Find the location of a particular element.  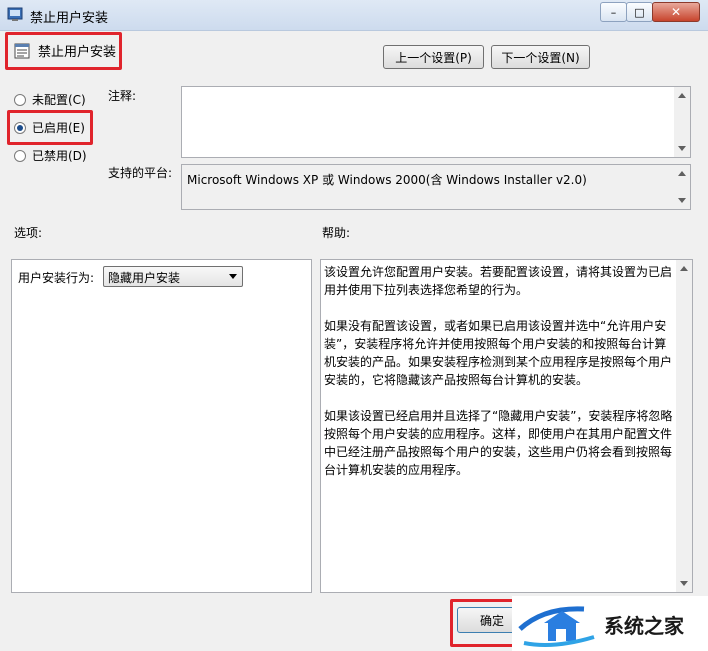

previous-setting-label: 上一个设置(P) is located at coordinates (433, 57).